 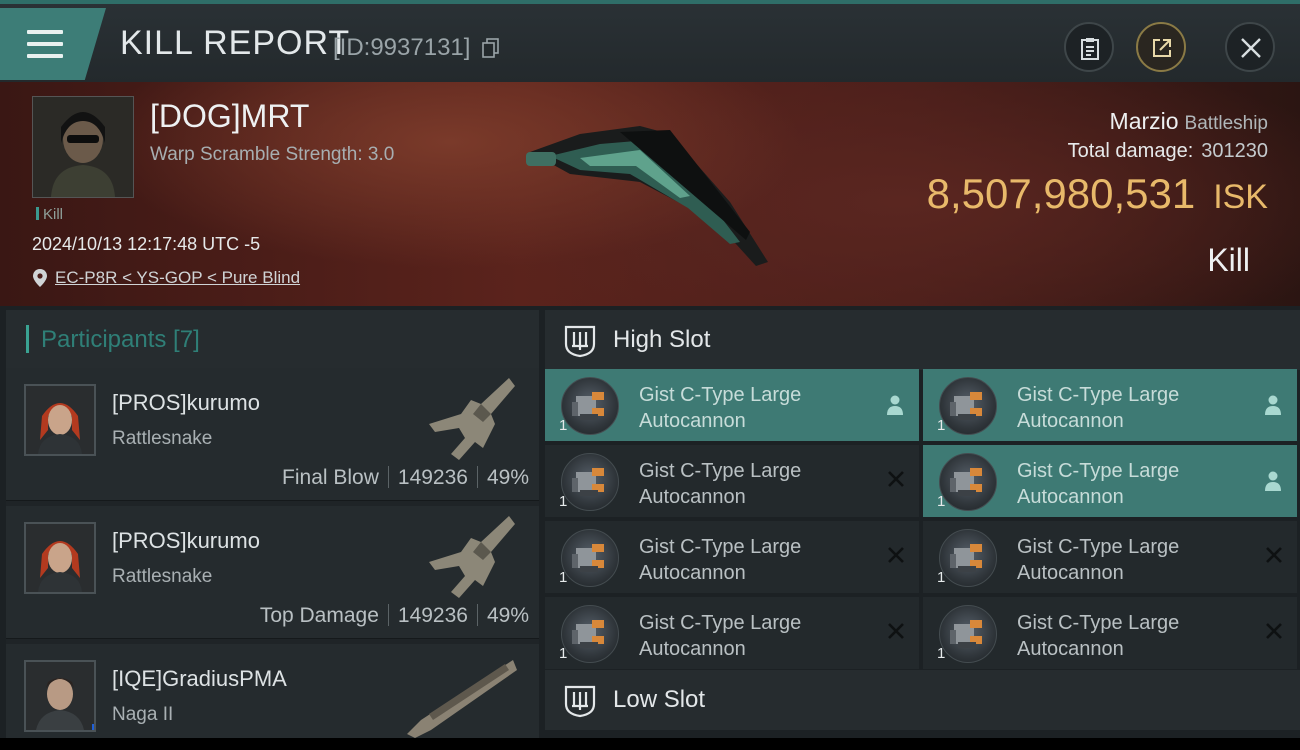 What do you see at coordinates (1250, 47) in the screenshot?
I see `close-button` at bounding box center [1250, 47].